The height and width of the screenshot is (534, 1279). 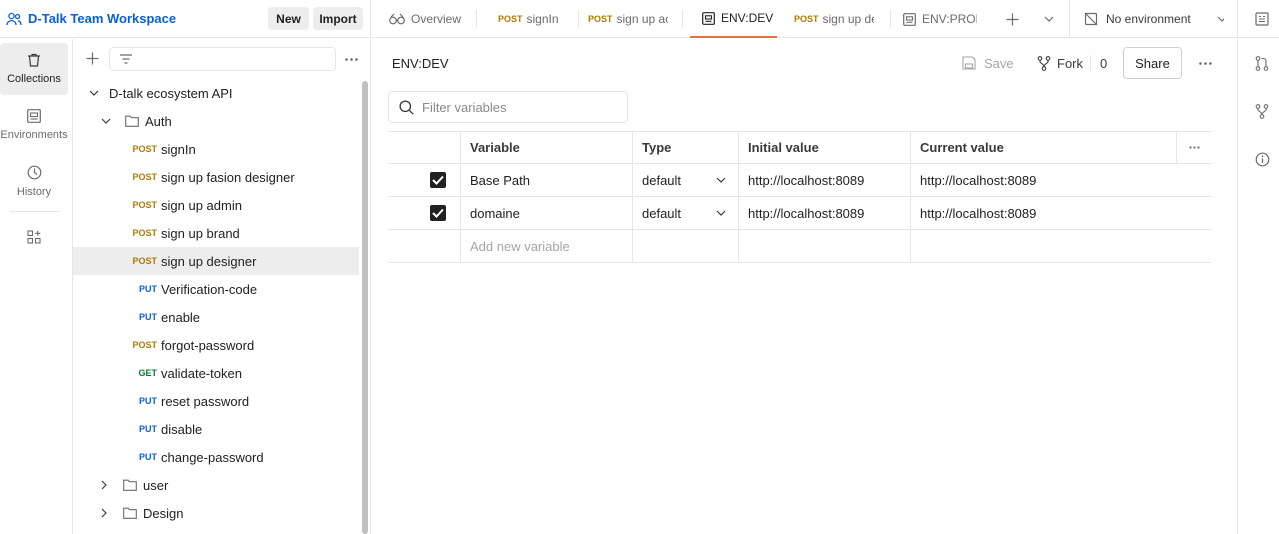 I want to click on variable-enabled-cell, so click(x=424, y=180).